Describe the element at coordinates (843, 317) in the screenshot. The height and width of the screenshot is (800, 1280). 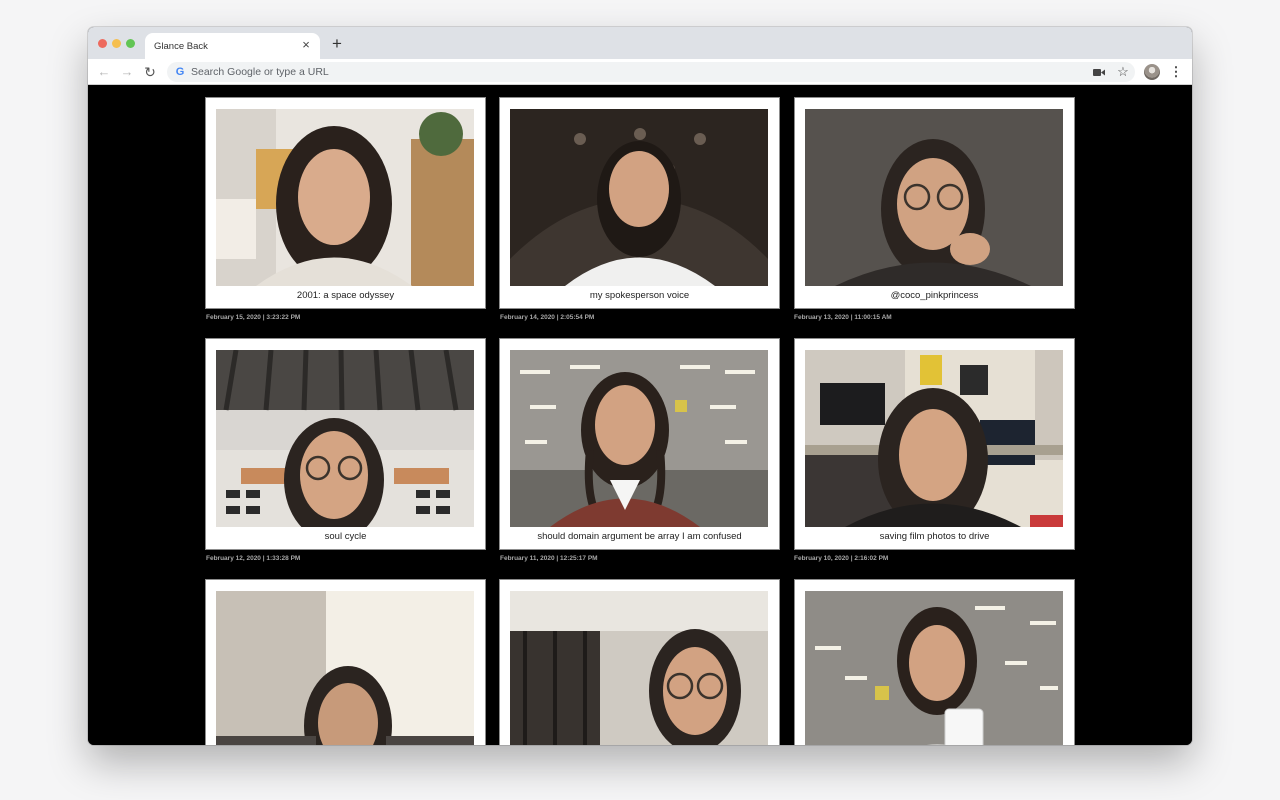
I see `photo-timestamp: February 13, 2020 | 11:00:15 AM` at that location.